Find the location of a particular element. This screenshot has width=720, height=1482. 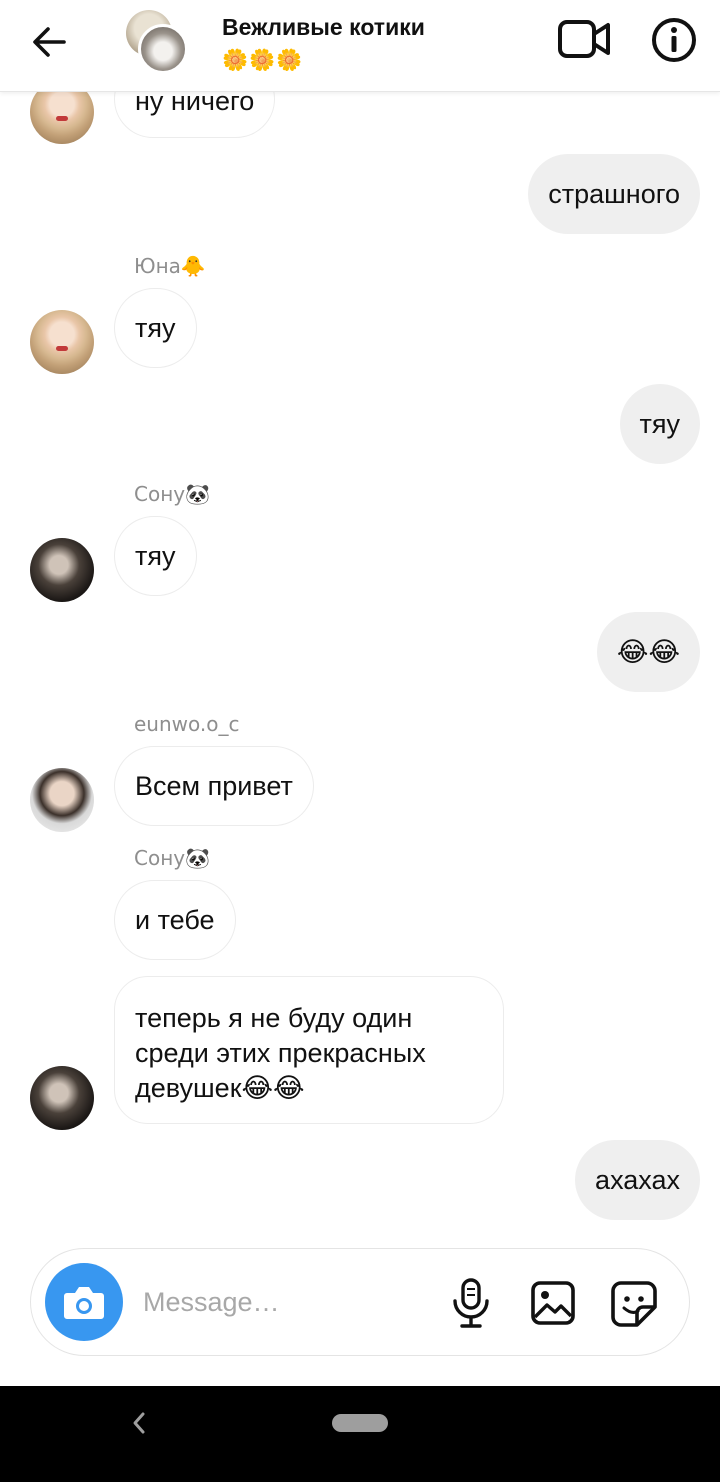

message-bubble-outgoing: 😂😂 is located at coordinates (648, 652).